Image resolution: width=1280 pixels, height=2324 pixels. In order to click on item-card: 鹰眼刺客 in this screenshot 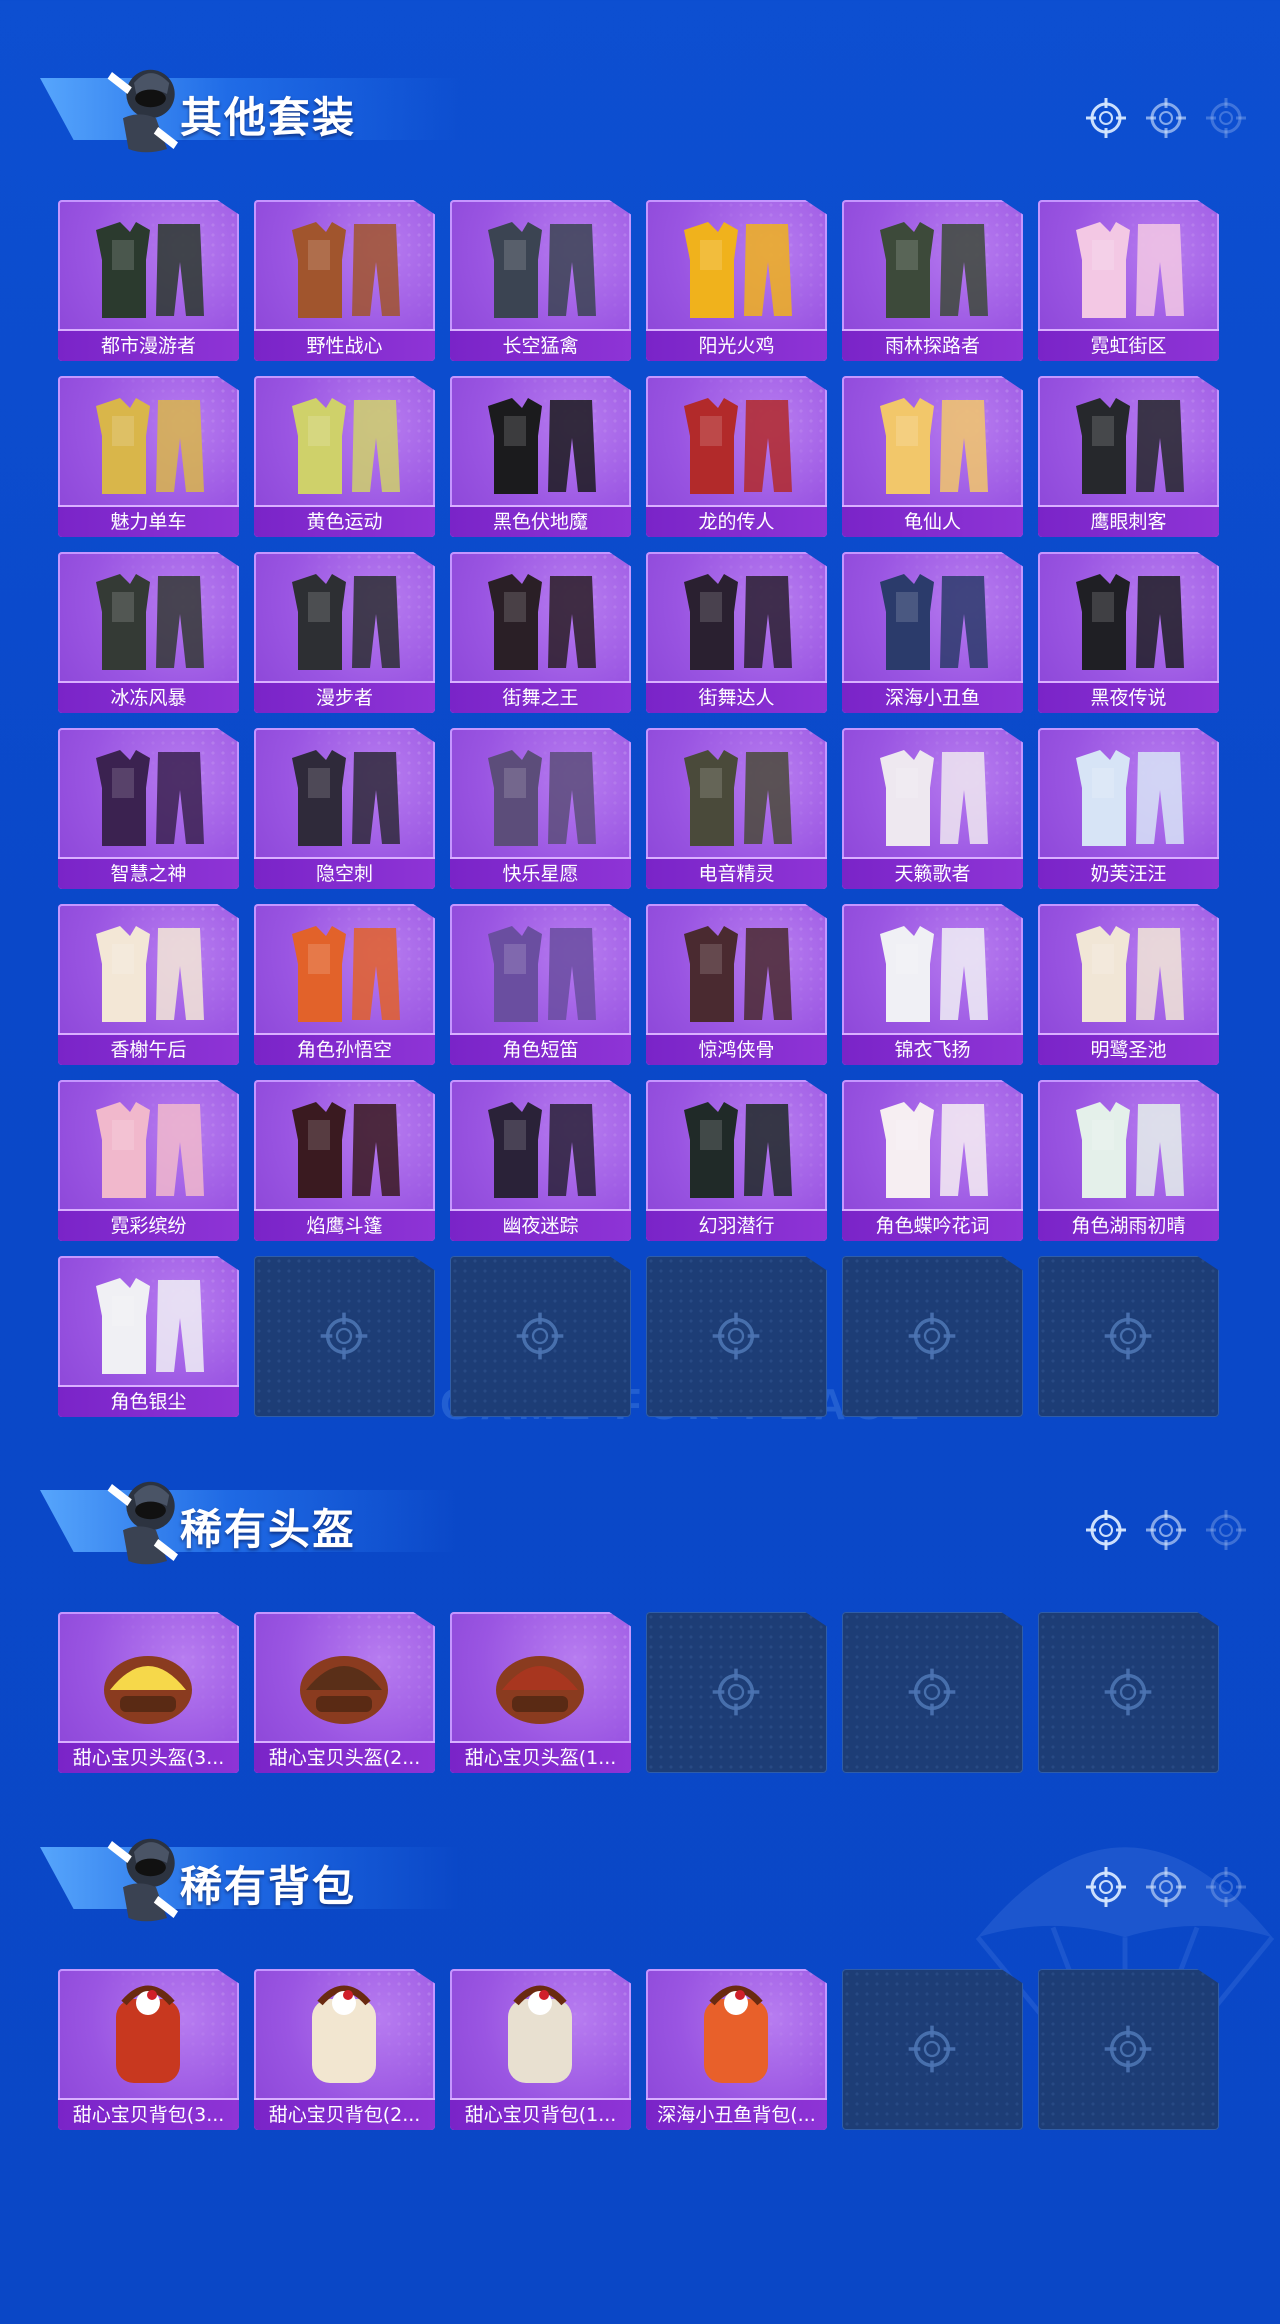, I will do `click(1128, 456)`.